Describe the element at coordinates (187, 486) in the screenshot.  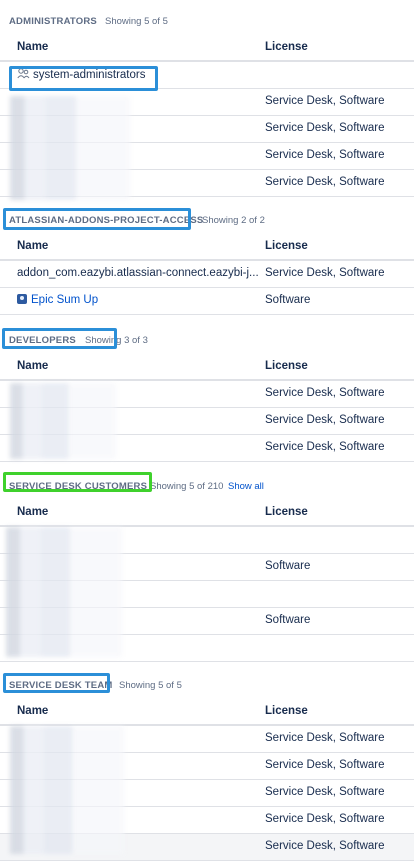
I see `section-count: Showing 5 of 210` at that location.